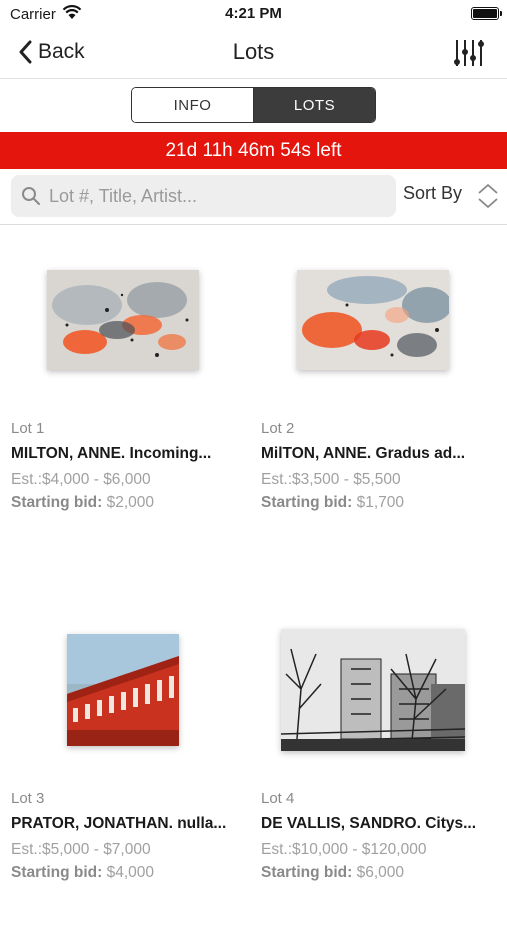  Describe the element at coordinates (468, 53) in the screenshot. I see `filter-sliders-icon` at that location.